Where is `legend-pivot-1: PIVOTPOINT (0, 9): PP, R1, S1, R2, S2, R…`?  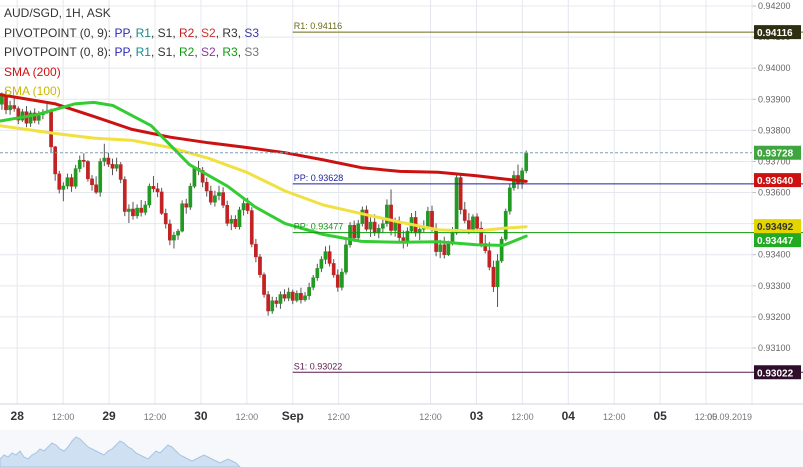 legend-pivot-1: PIVOTPOINT (0, 9): PP, R1, S1, R2, S2, R… is located at coordinates (132, 32).